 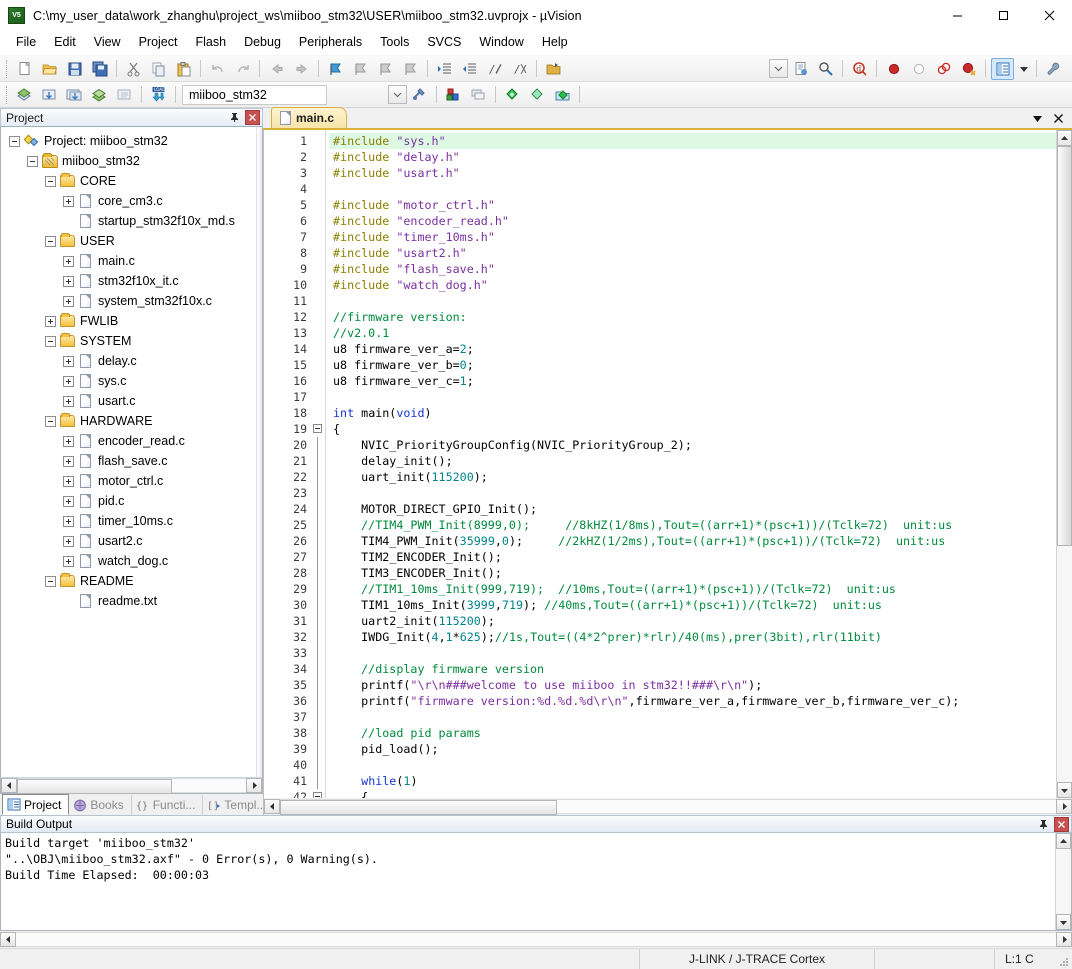 I want to click on code-line: TIM2_ENCODER_Init();, so click(x=692, y=557).